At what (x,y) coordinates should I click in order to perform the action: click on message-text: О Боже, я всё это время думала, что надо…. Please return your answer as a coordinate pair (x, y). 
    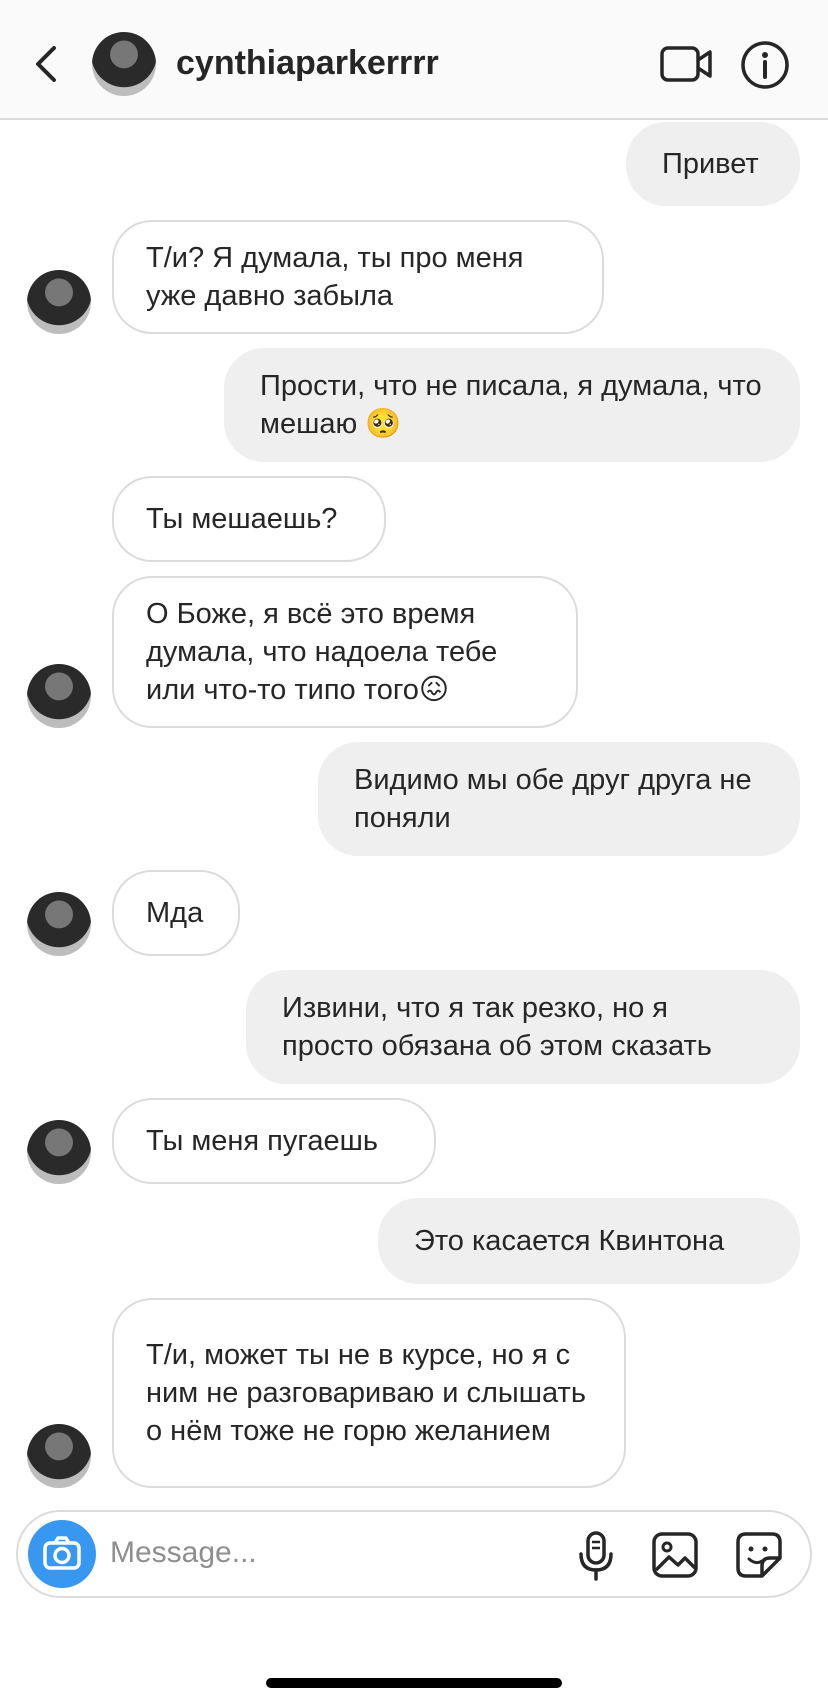
    Looking at the image, I should click on (322, 652).